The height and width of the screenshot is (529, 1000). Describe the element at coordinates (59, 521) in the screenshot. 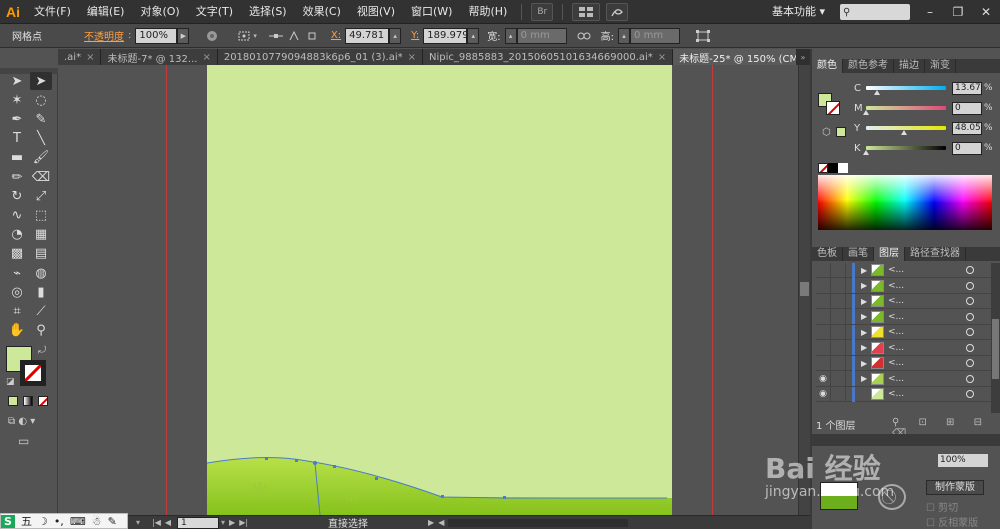

I see `punctuation-icon: •,` at that location.